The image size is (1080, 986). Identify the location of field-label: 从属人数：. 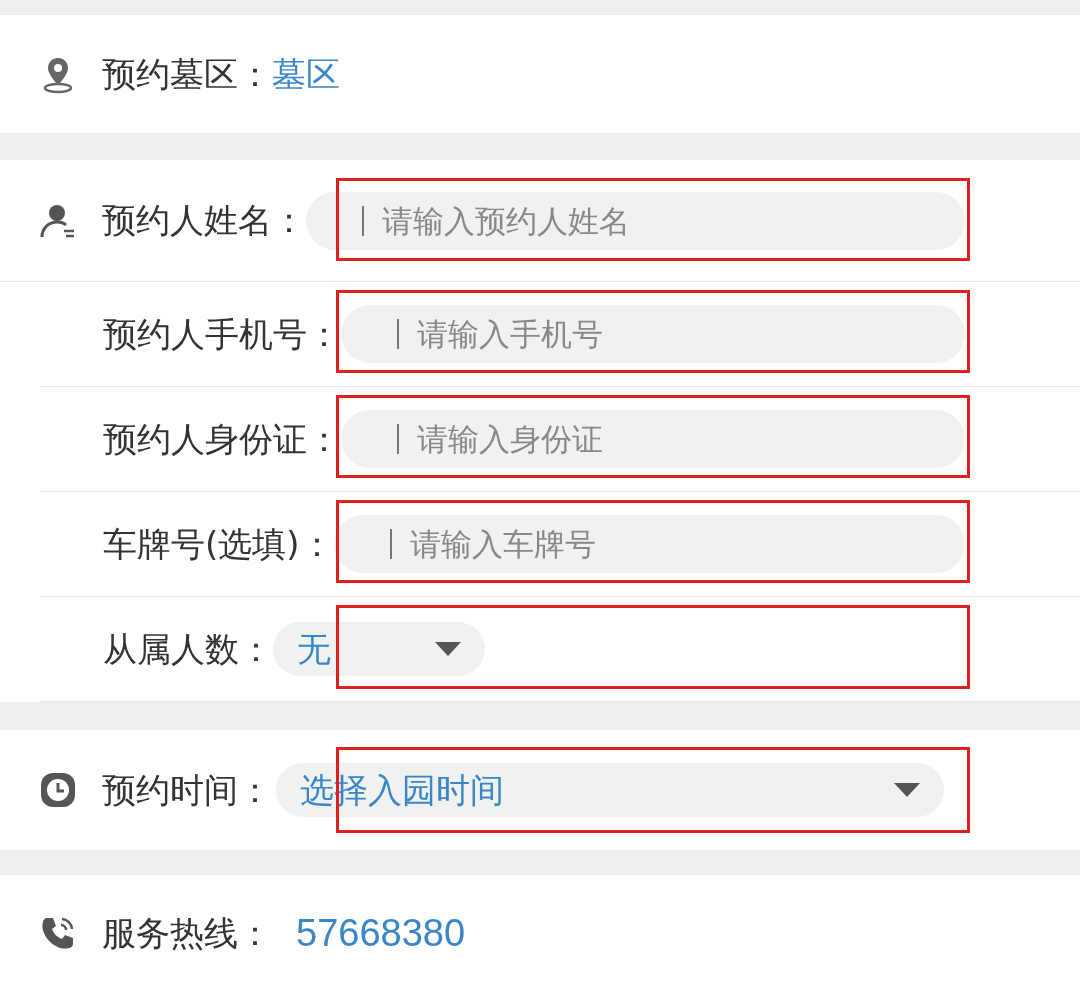
(188, 649).